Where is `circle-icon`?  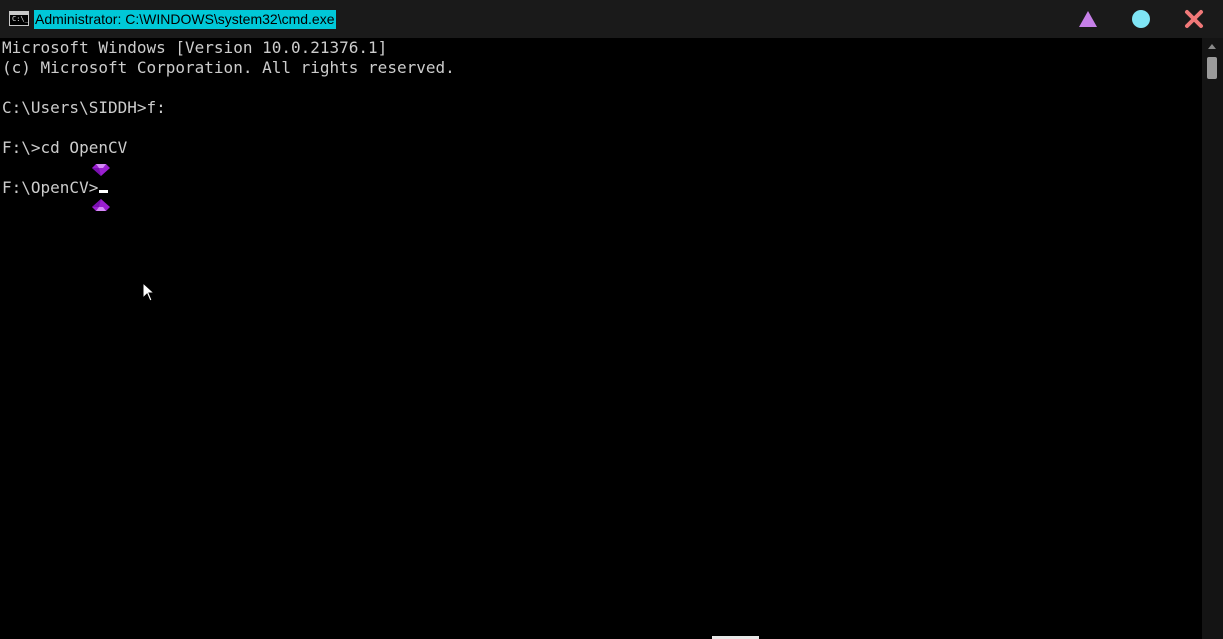 circle-icon is located at coordinates (1141, 19).